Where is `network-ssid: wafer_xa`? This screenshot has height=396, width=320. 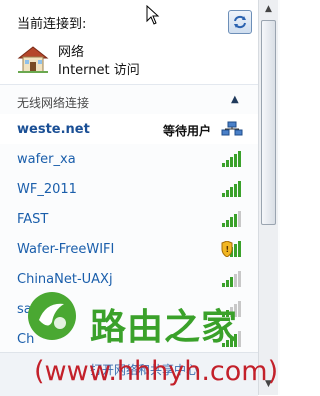 network-ssid: wafer_xa is located at coordinates (46, 159).